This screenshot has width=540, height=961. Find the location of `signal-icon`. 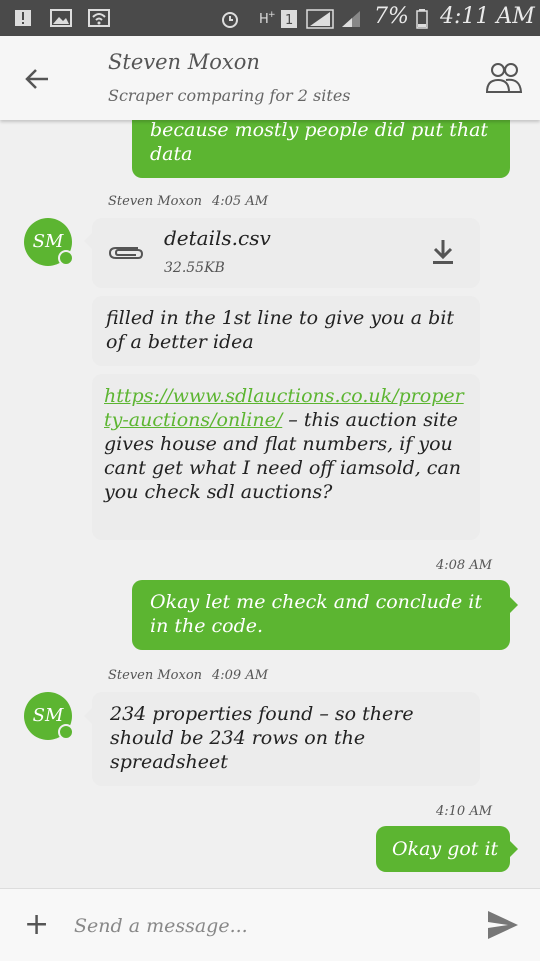

signal-icon is located at coordinates (320, 19).